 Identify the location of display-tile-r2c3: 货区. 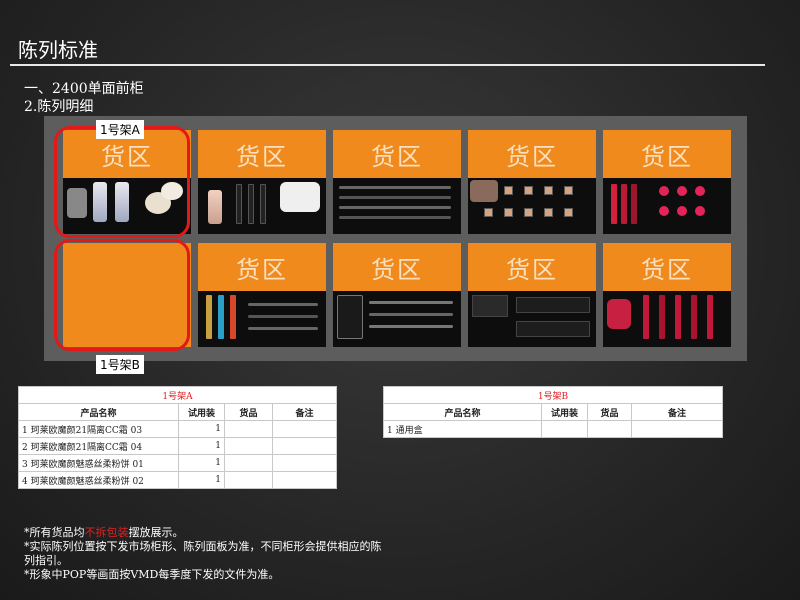
(397, 295).